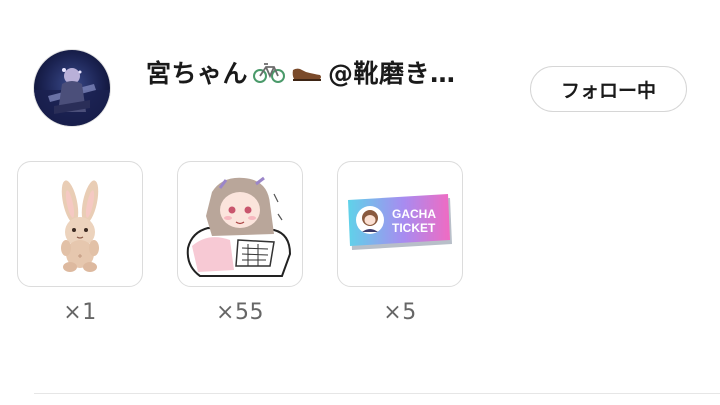  Describe the element at coordinates (307, 74) in the screenshot. I see `shoe-icon` at that location.